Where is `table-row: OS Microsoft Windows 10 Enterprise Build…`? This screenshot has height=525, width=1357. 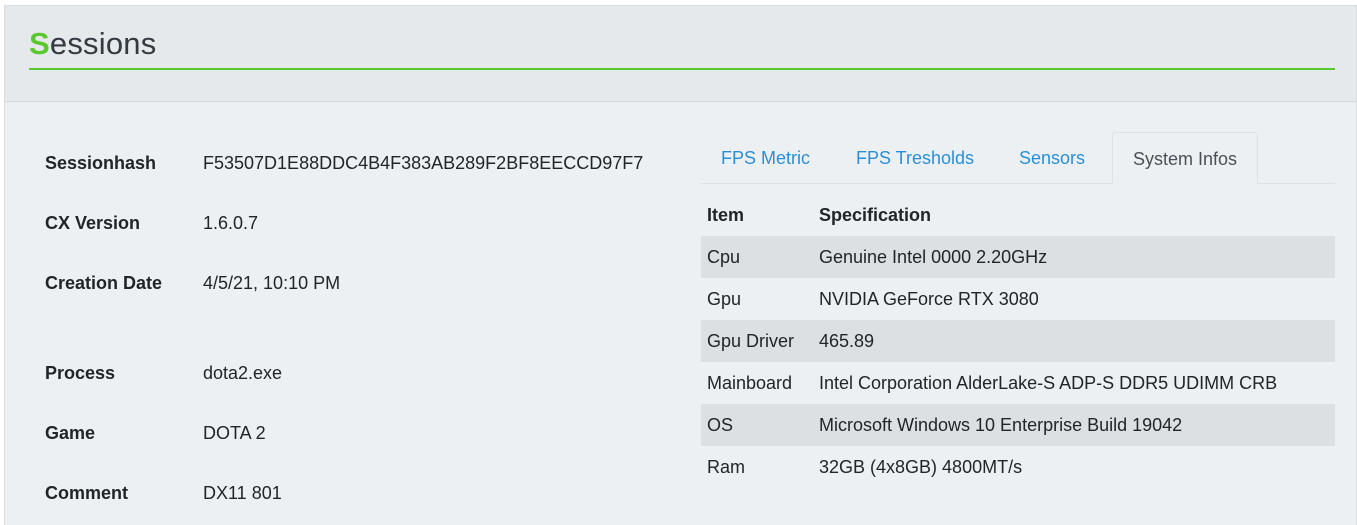
table-row: OS Microsoft Windows 10 Enterprise Build… is located at coordinates (1018, 425).